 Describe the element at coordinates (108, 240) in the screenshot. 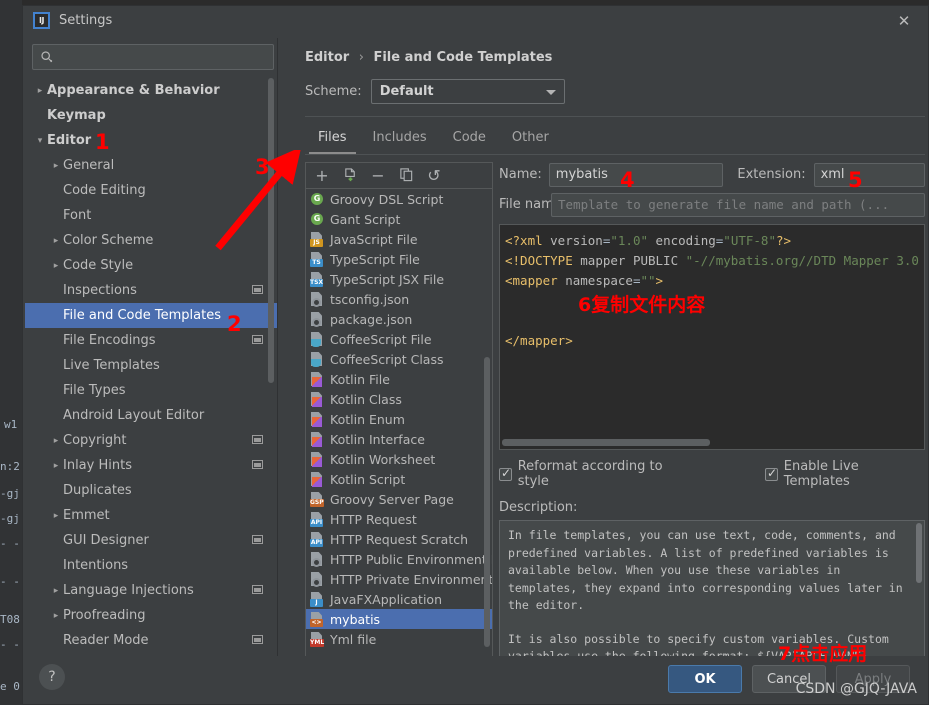

I see `sidebar-item-label: Color Scheme` at that location.